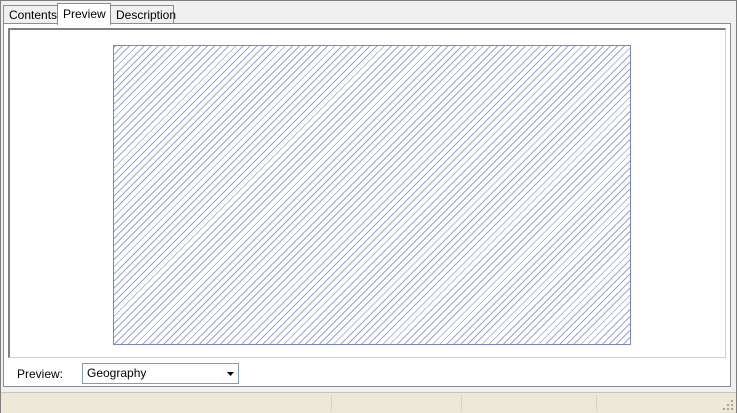 This screenshot has height=413, width=737. I want to click on preview-dropdown: Geography, so click(160, 373).